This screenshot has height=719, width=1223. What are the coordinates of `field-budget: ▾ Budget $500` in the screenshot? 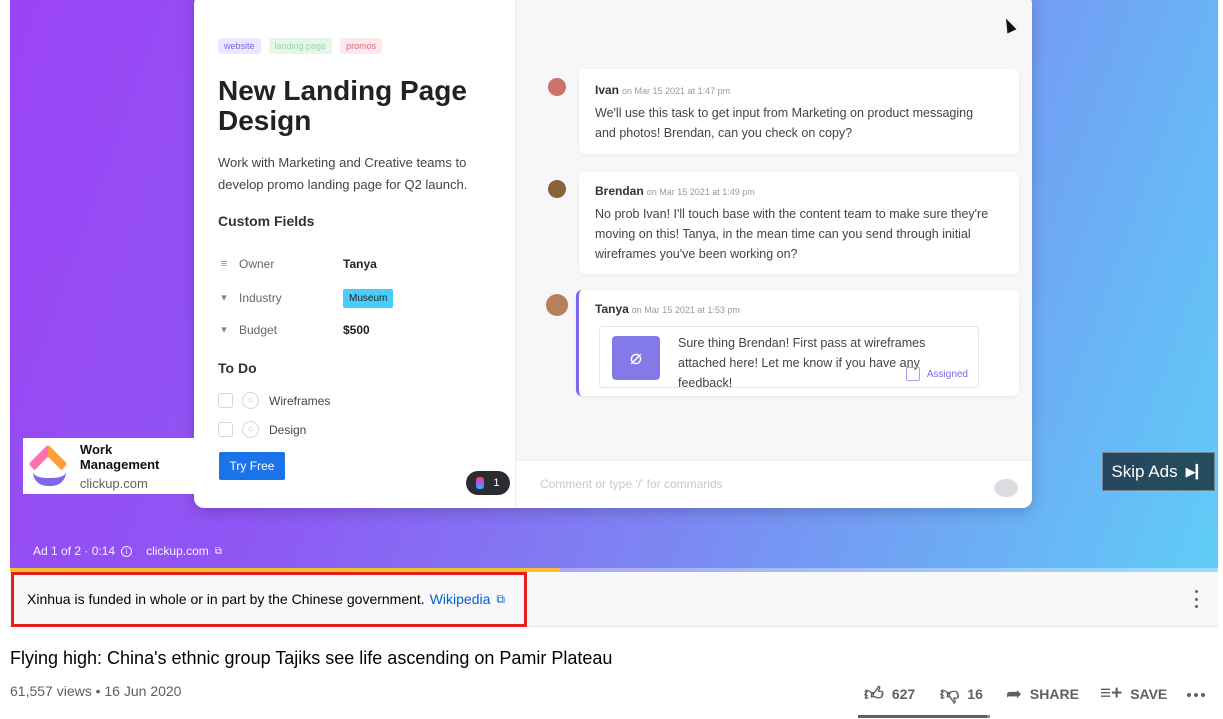 It's located at (358, 330).